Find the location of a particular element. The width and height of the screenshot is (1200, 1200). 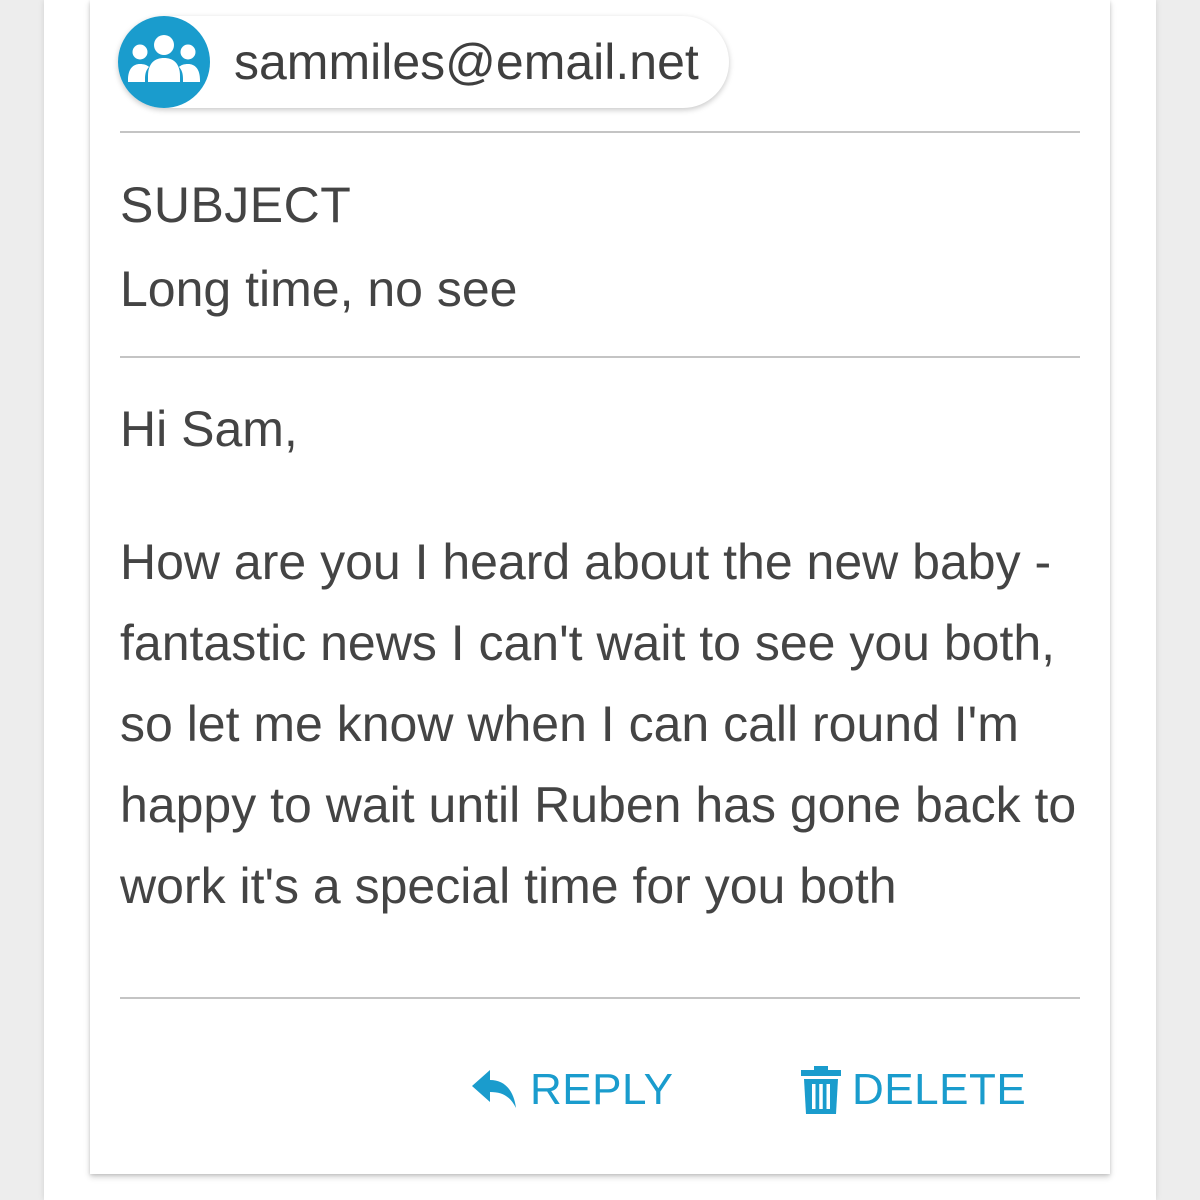

divider-body is located at coordinates (600, 998).